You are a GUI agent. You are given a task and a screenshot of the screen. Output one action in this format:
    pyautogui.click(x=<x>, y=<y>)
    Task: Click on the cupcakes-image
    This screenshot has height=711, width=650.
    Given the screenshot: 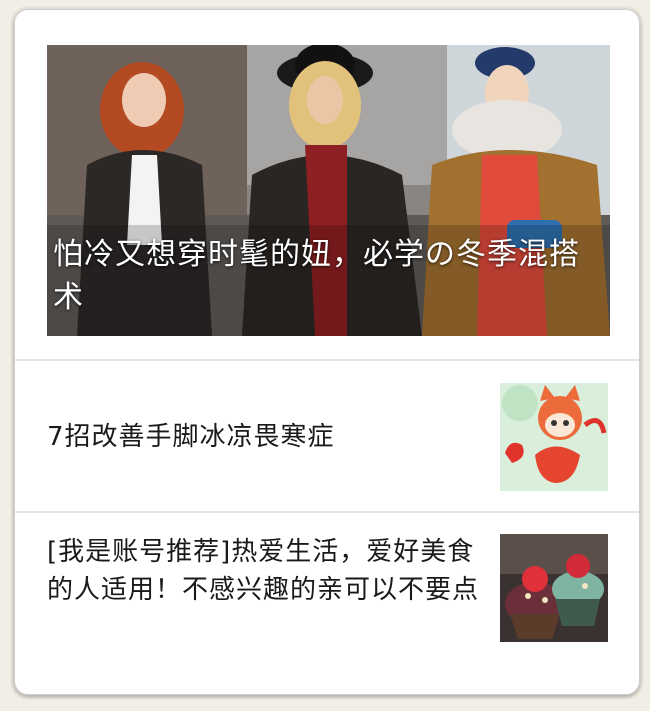 What is the action you would take?
    pyautogui.click(x=554, y=588)
    